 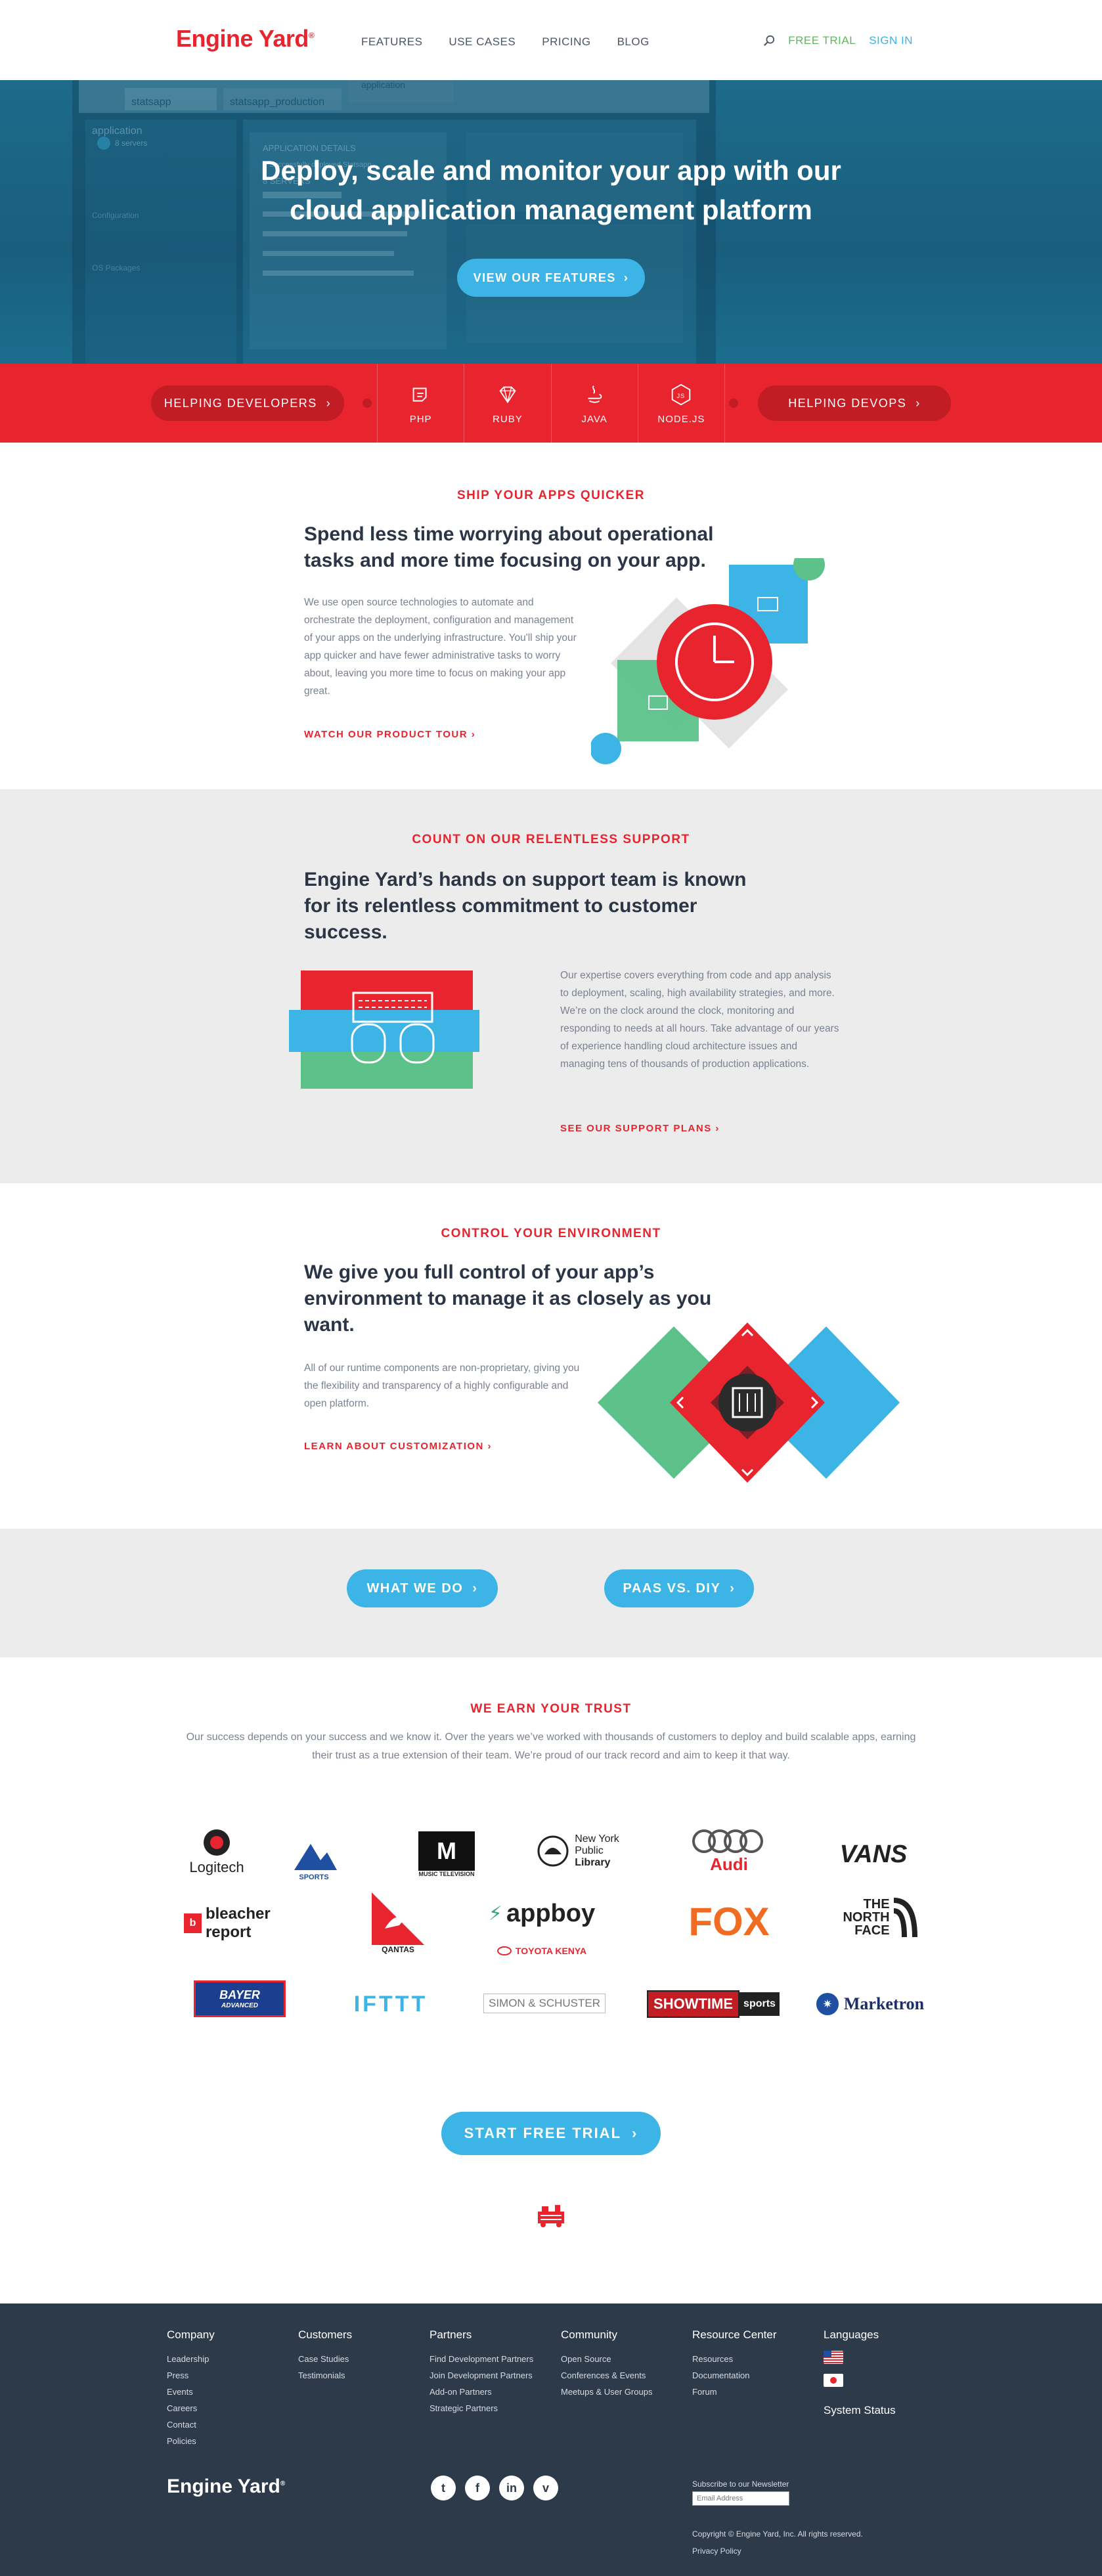 I want to click on nav-blog: BLOG, so click(x=634, y=42).